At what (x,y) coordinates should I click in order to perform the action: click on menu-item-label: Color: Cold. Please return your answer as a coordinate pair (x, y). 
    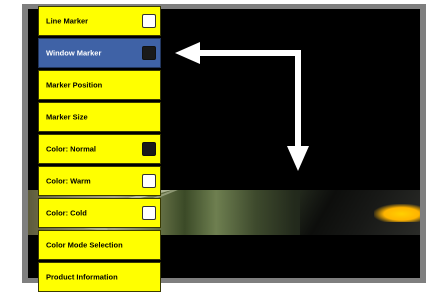
    Looking at the image, I should click on (66, 213).